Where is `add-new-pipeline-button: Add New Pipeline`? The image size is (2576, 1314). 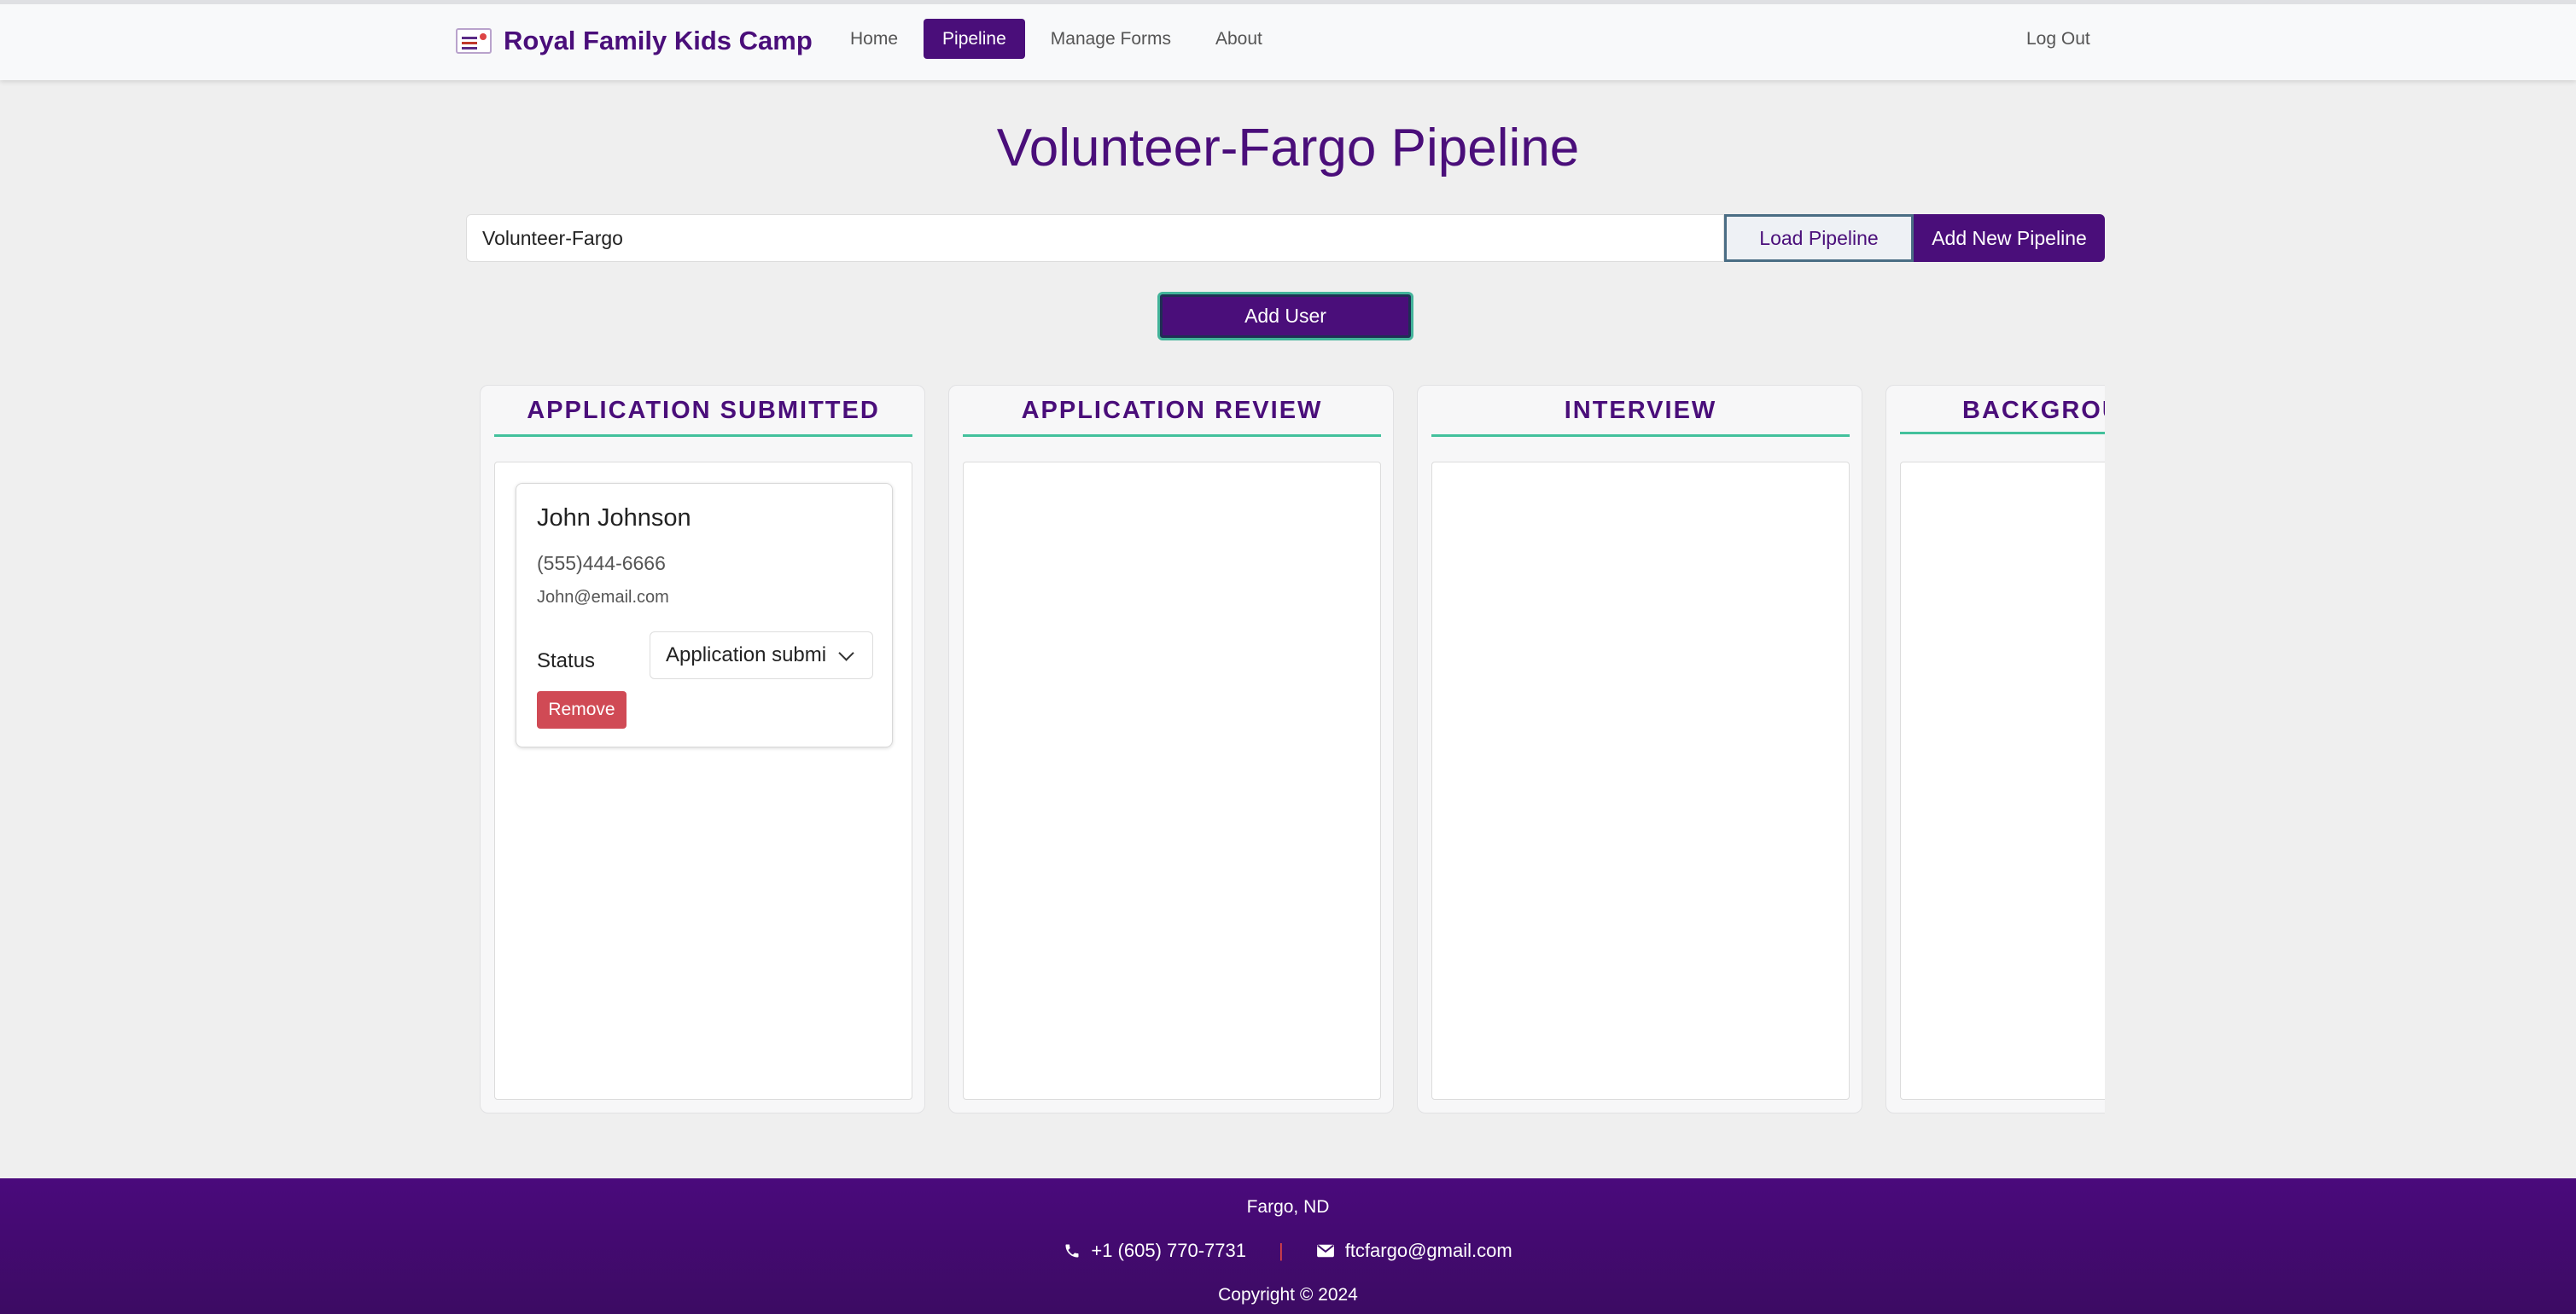
add-new-pipeline-button: Add New Pipeline is located at coordinates (2009, 238).